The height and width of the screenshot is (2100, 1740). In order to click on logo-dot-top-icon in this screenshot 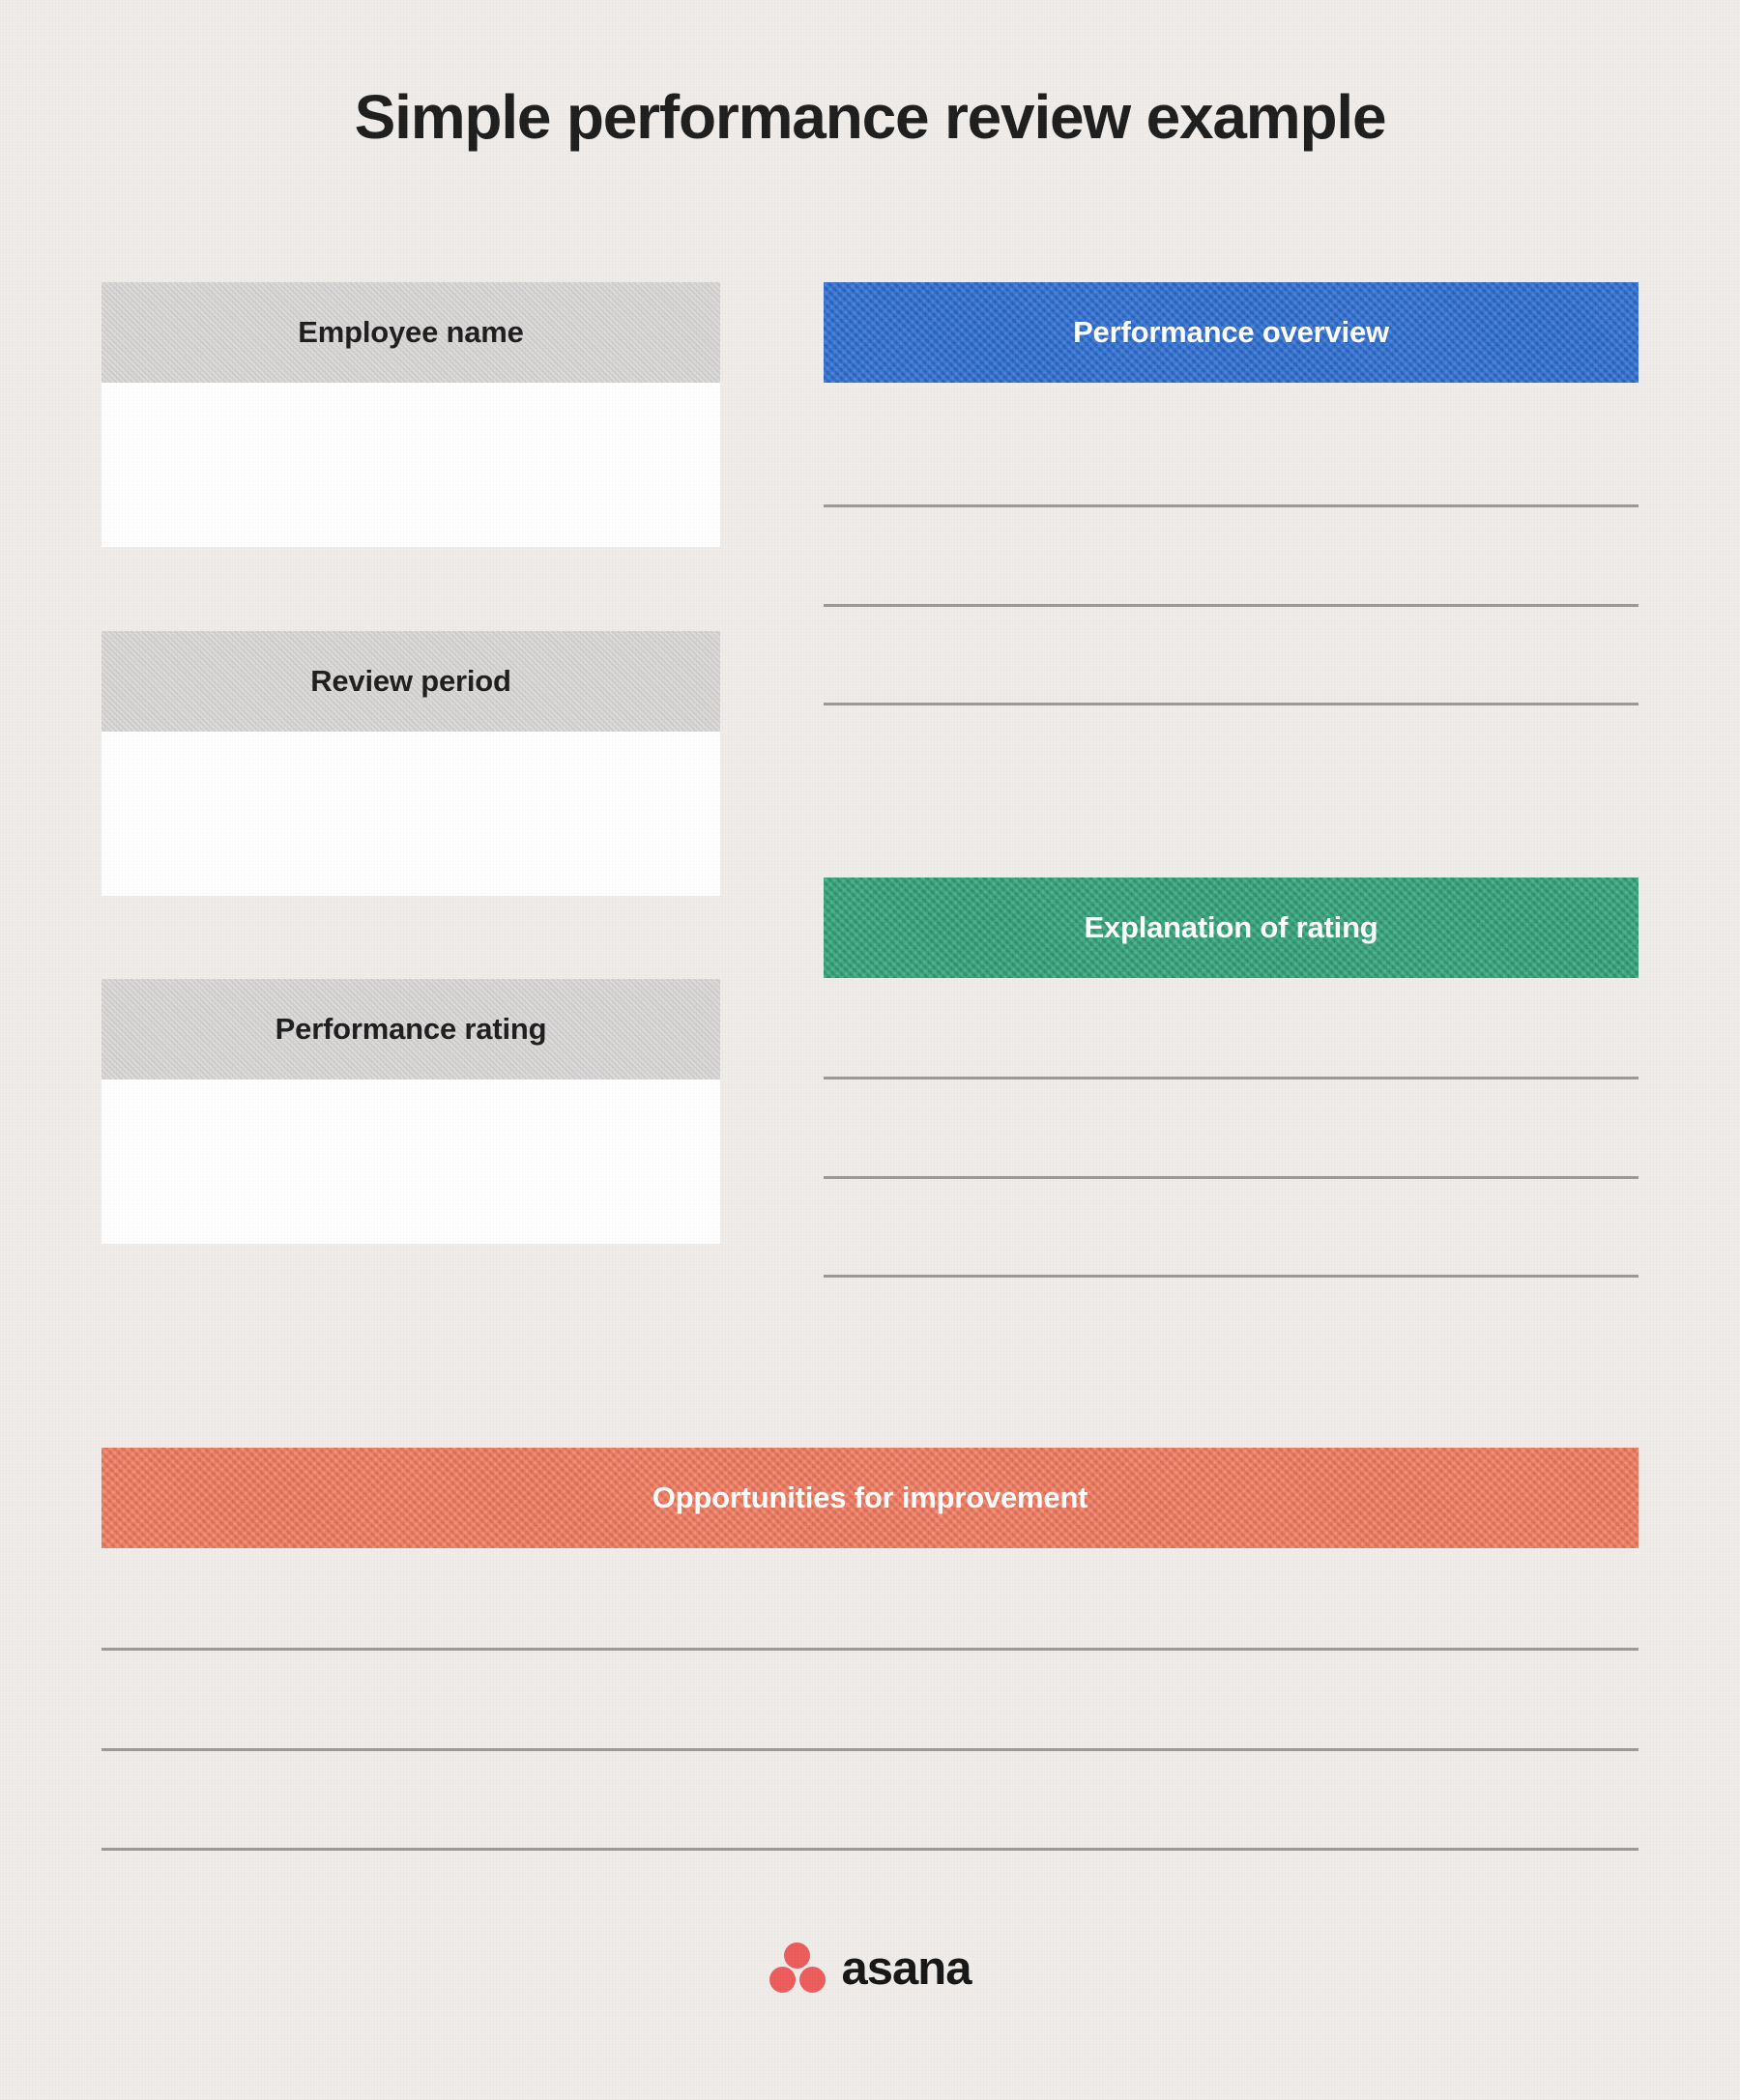, I will do `click(797, 1955)`.